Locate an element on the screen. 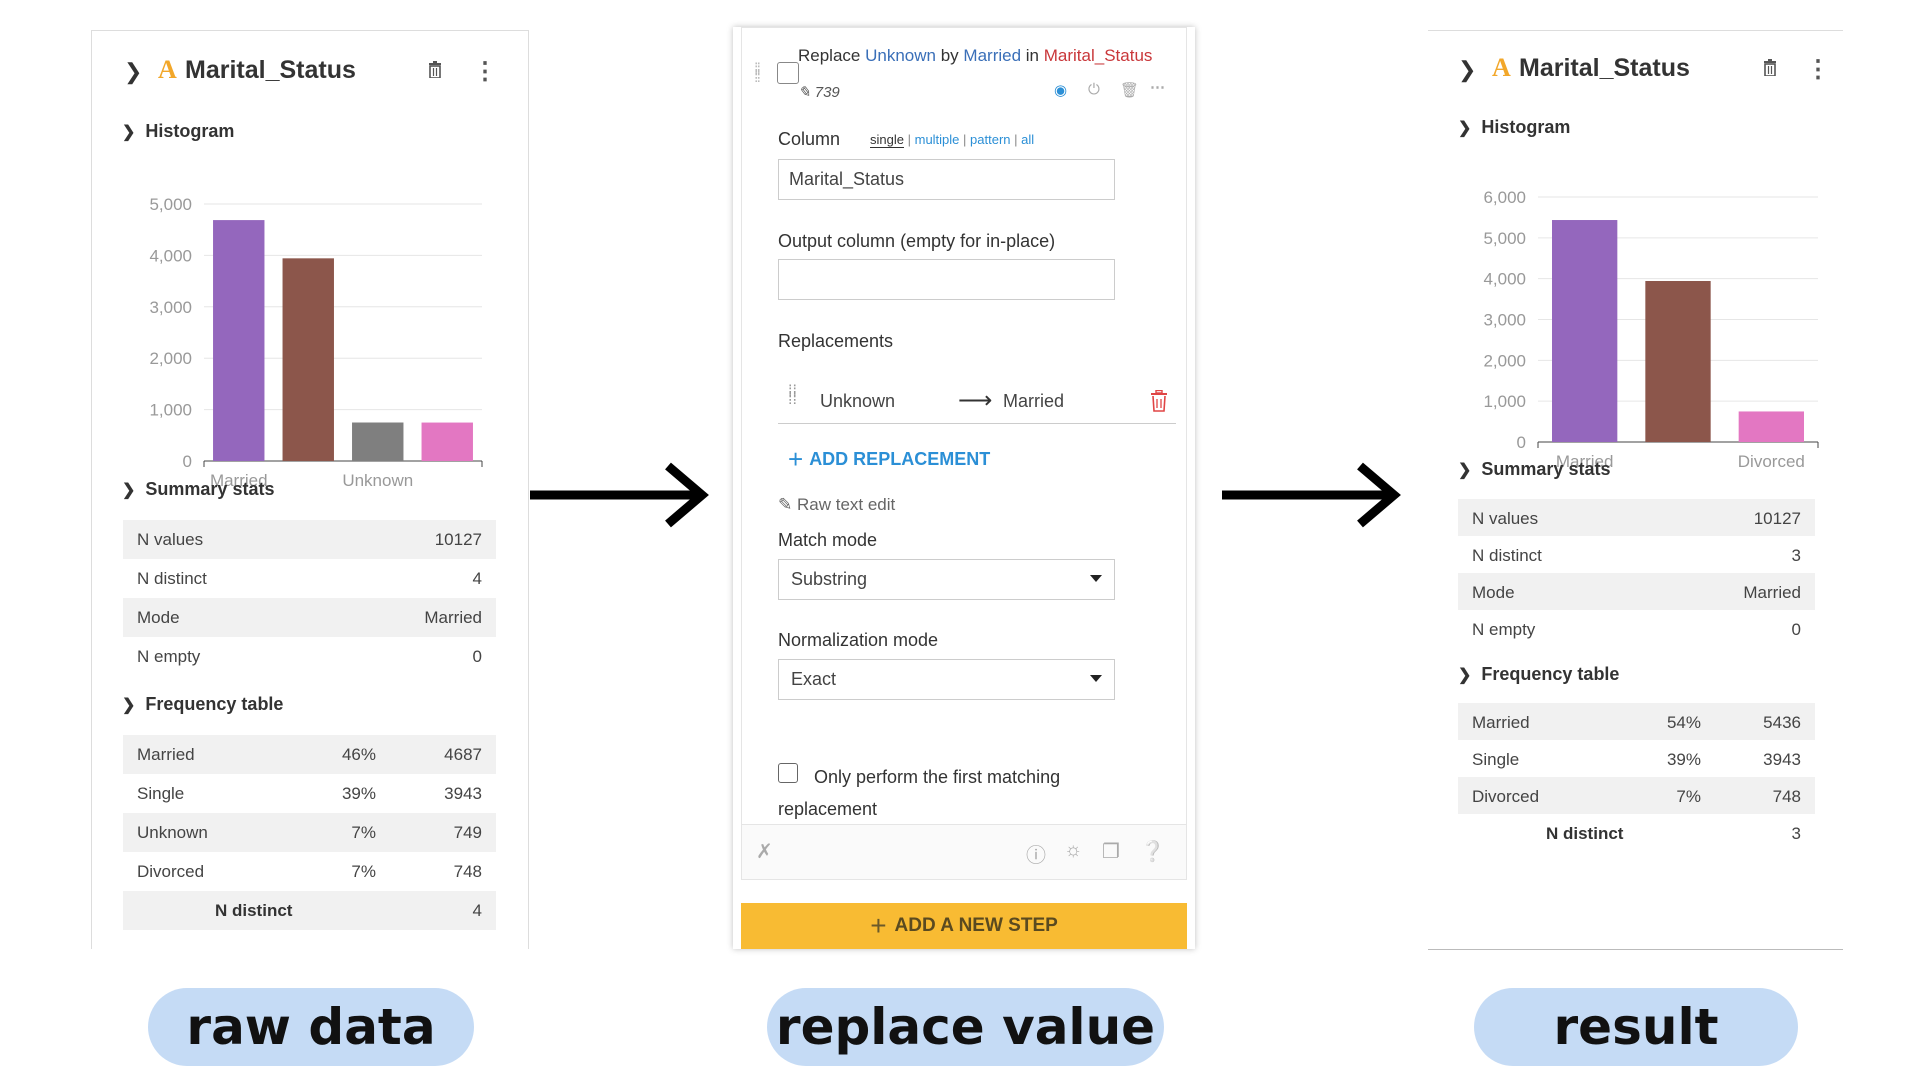  stat-label: Mode is located at coordinates (158, 617).